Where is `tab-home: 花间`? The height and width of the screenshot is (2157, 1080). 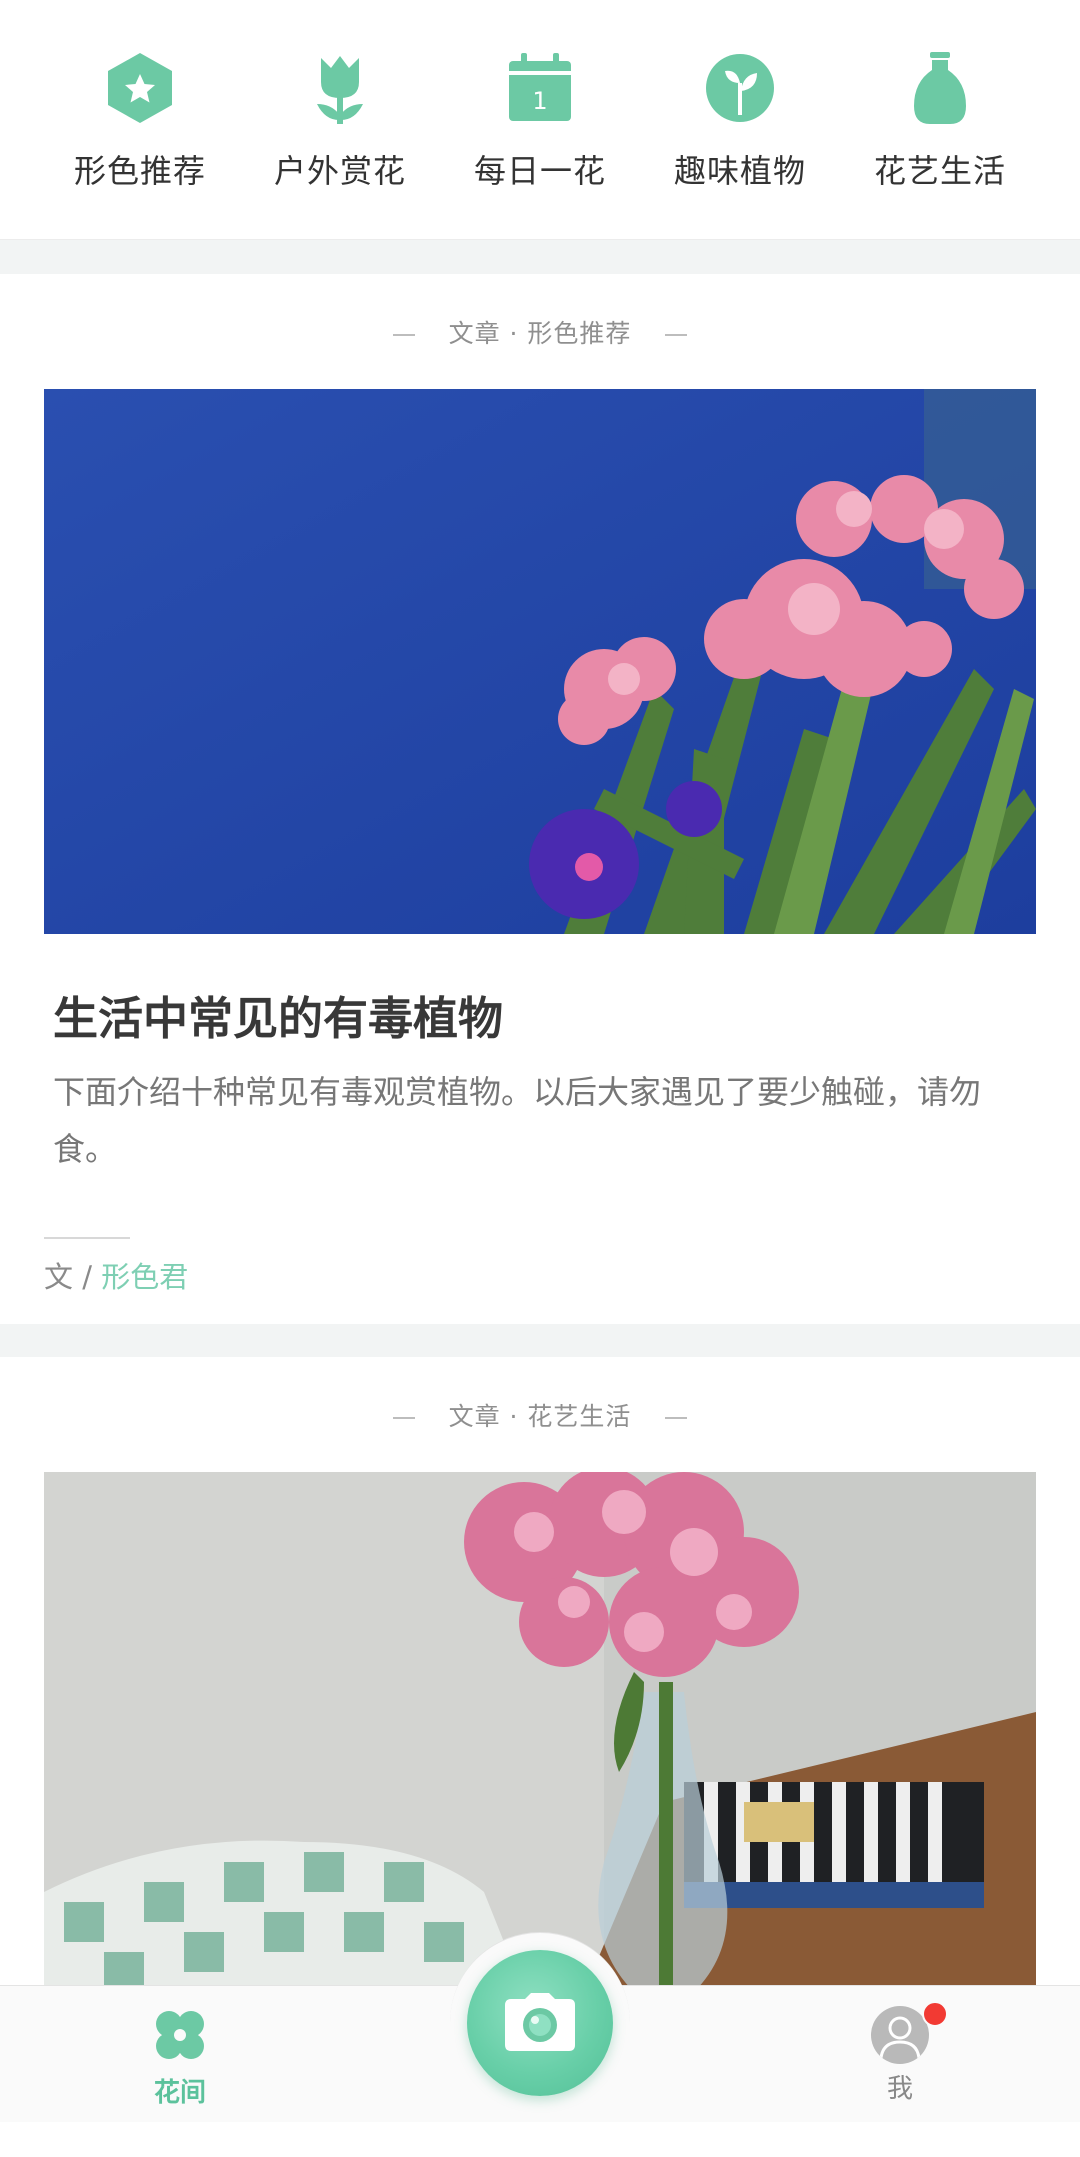 tab-home: 花间 is located at coordinates (180, 2058).